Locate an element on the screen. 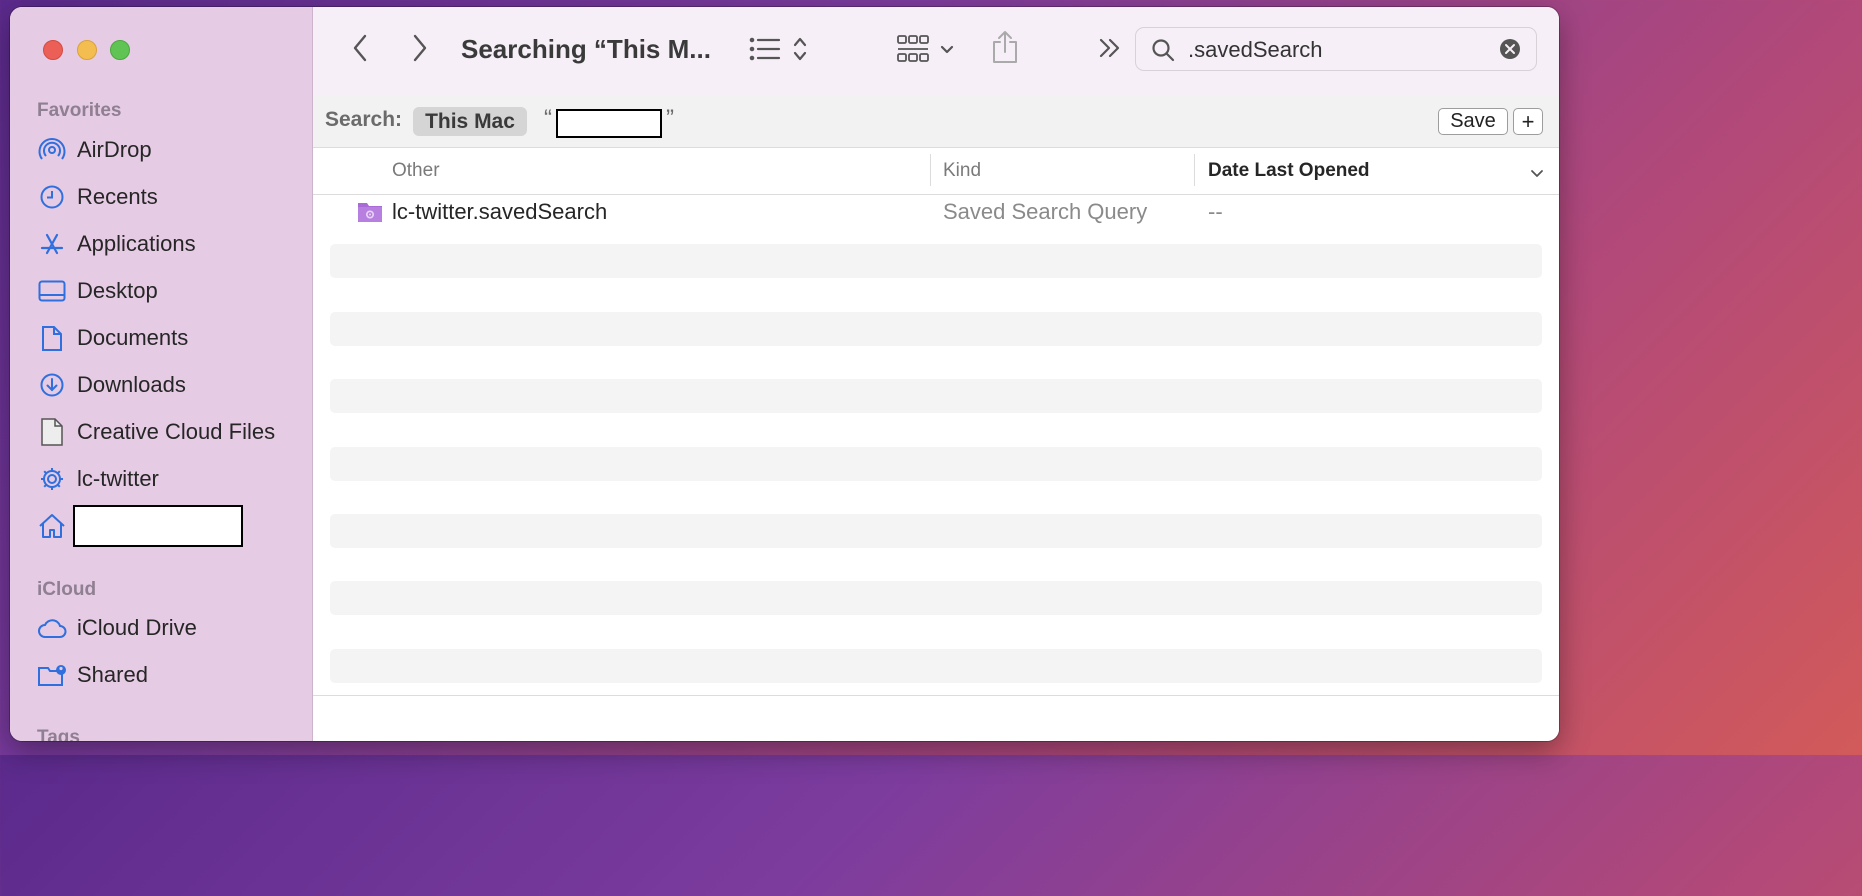 The height and width of the screenshot is (896, 1862). zoom-window-button is located at coordinates (120, 50).